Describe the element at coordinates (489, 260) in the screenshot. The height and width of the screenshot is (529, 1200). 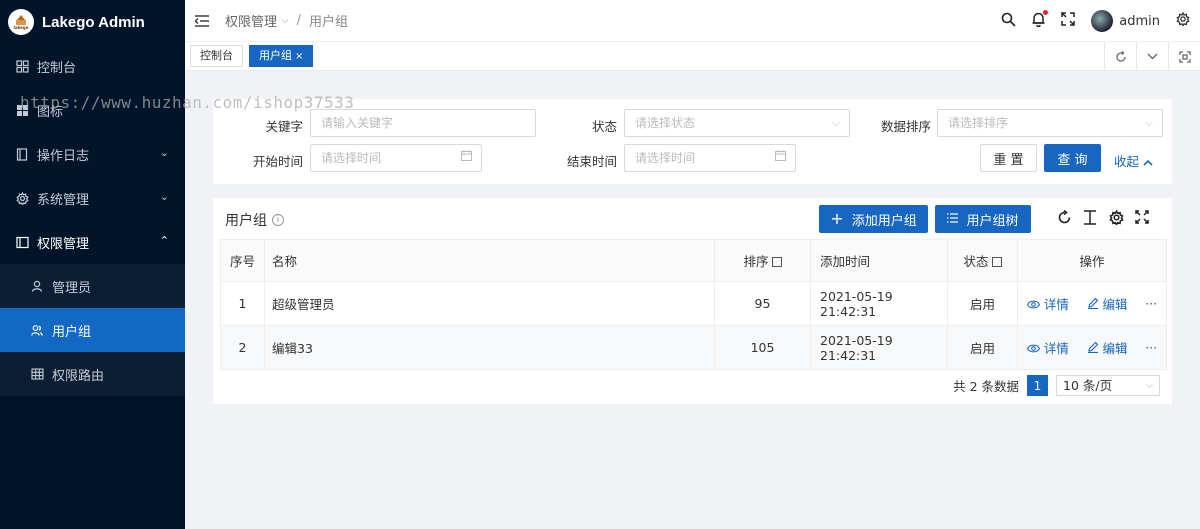
I see `column-header-name: 名称` at that location.